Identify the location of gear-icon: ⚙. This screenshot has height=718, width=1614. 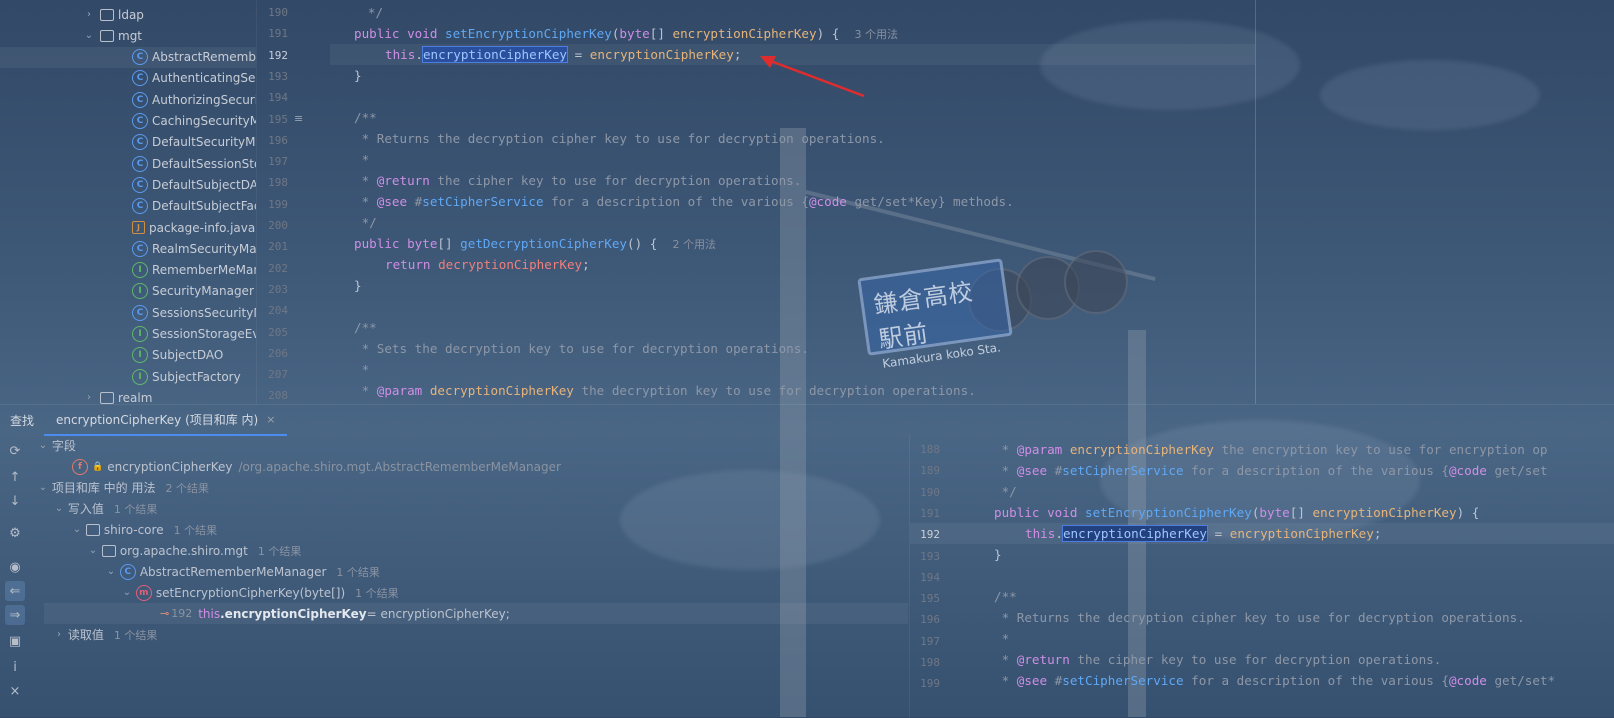
(15, 533).